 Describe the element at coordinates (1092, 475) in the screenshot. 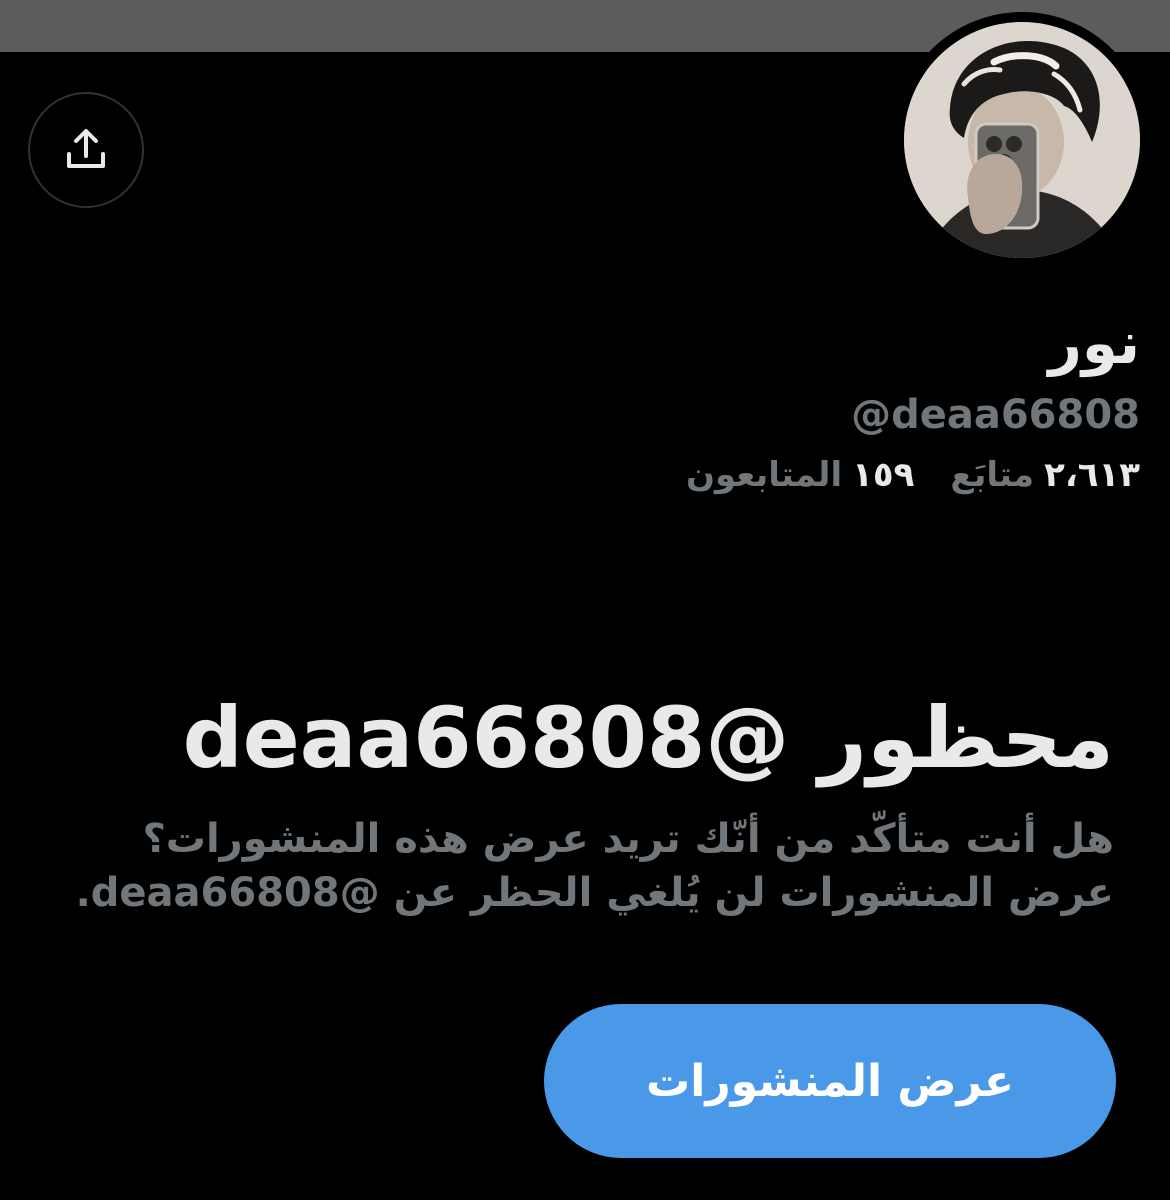

I see `following-count: ٢،٦١٣` at that location.